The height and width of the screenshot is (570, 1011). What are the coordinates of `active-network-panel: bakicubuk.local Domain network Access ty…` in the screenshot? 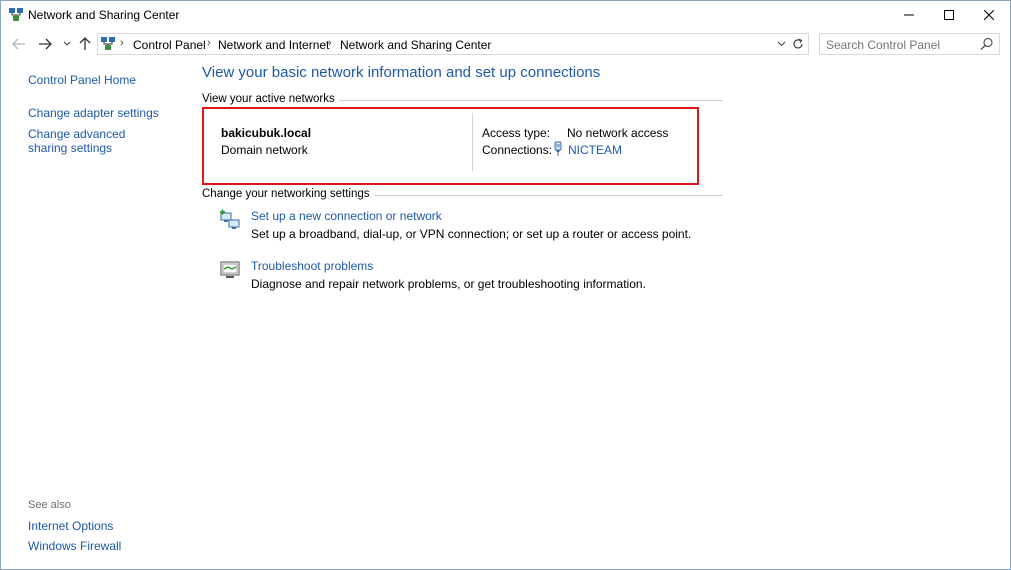 It's located at (450, 146).